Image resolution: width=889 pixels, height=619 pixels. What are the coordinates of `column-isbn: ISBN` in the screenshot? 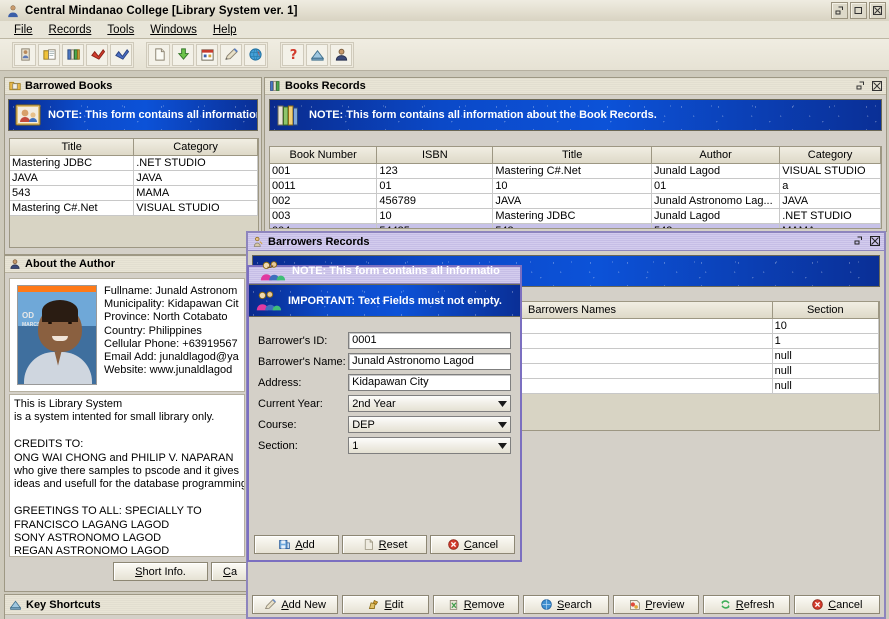 It's located at (435, 155).